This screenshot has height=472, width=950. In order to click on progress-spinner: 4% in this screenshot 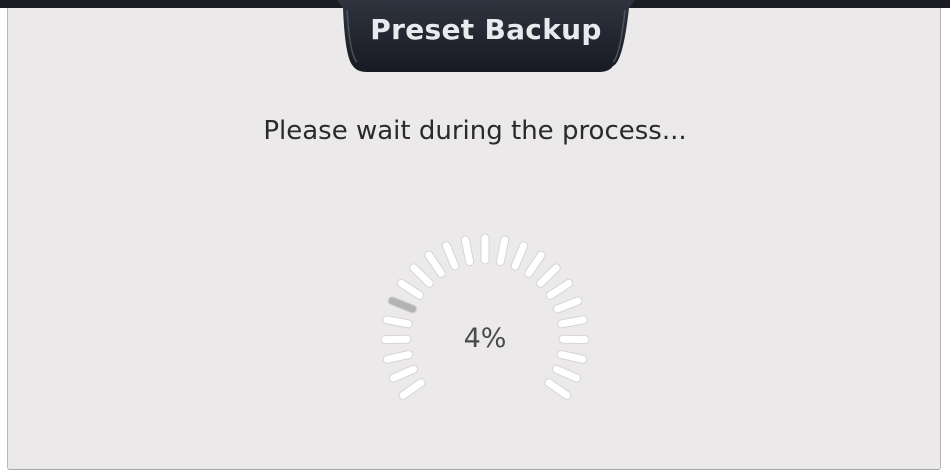, I will do `click(485, 338)`.